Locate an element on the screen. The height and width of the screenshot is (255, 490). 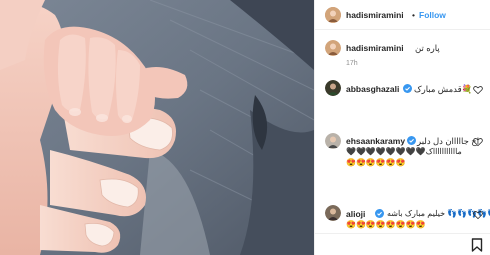
comment-username: abbasghazali is located at coordinates (372, 89).